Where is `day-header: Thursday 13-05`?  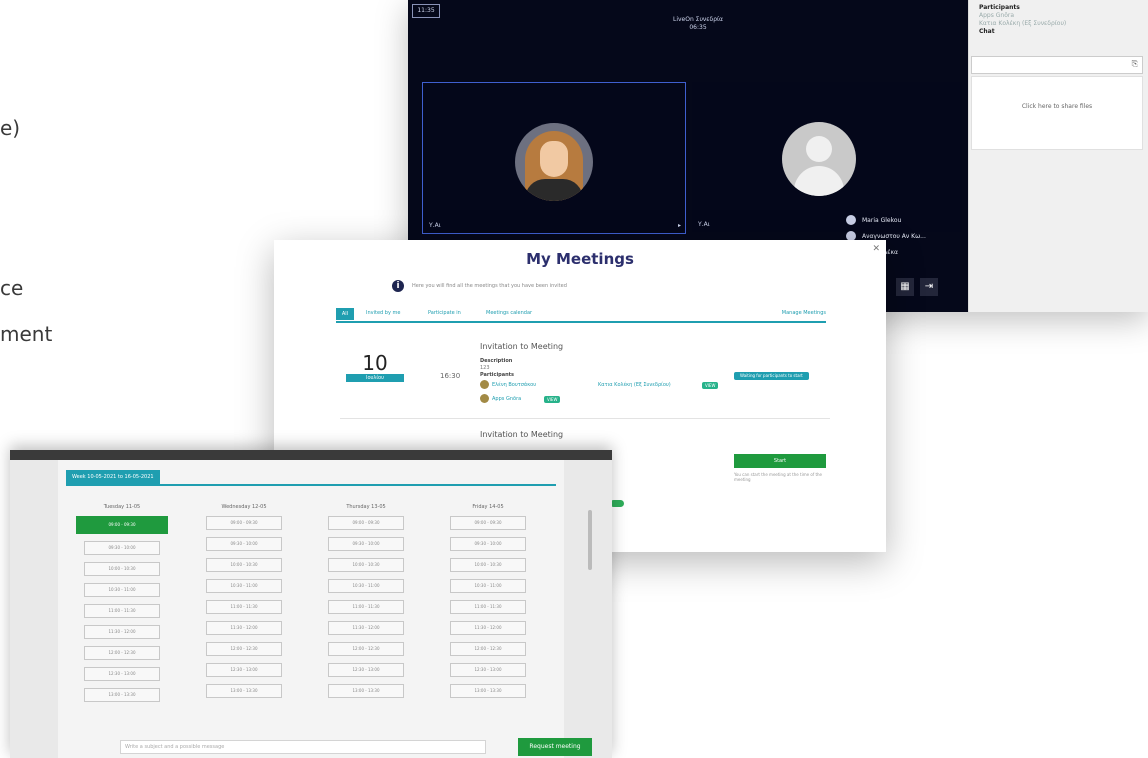
day-header: Thursday 13-05 is located at coordinates (366, 507).